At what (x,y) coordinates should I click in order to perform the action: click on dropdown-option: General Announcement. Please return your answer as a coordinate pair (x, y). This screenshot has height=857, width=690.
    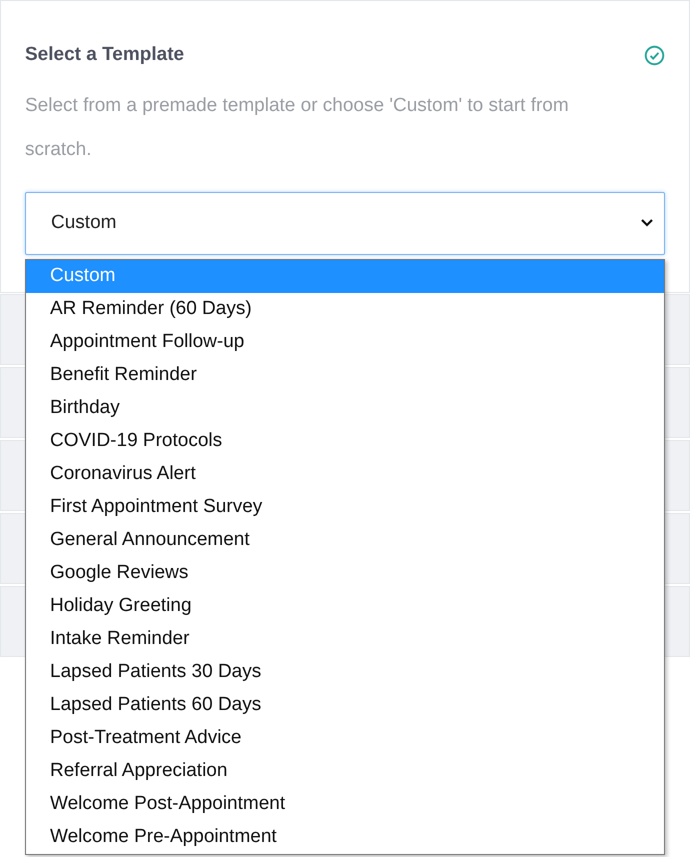
    Looking at the image, I should click on (345, 540).